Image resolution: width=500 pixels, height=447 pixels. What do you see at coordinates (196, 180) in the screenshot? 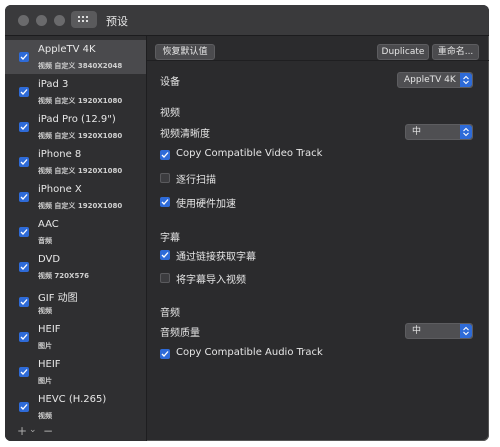
I see `progressive-scan-label: 逐行扫描` at bounding box center [196, 180].